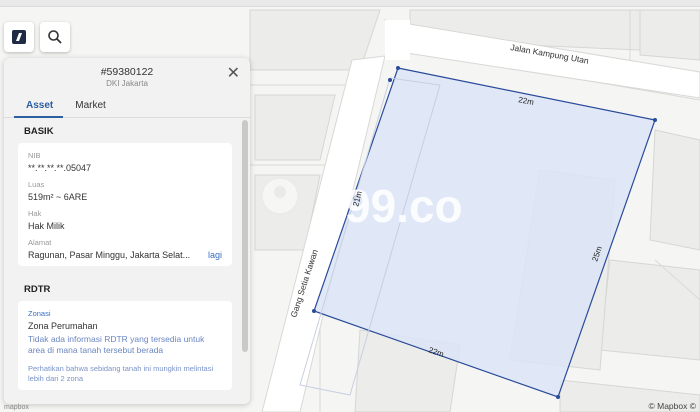 The width and height of the screenshot is (700, 412). I want to click on parcel-region: DKI Jakarta, so click(127, 83).